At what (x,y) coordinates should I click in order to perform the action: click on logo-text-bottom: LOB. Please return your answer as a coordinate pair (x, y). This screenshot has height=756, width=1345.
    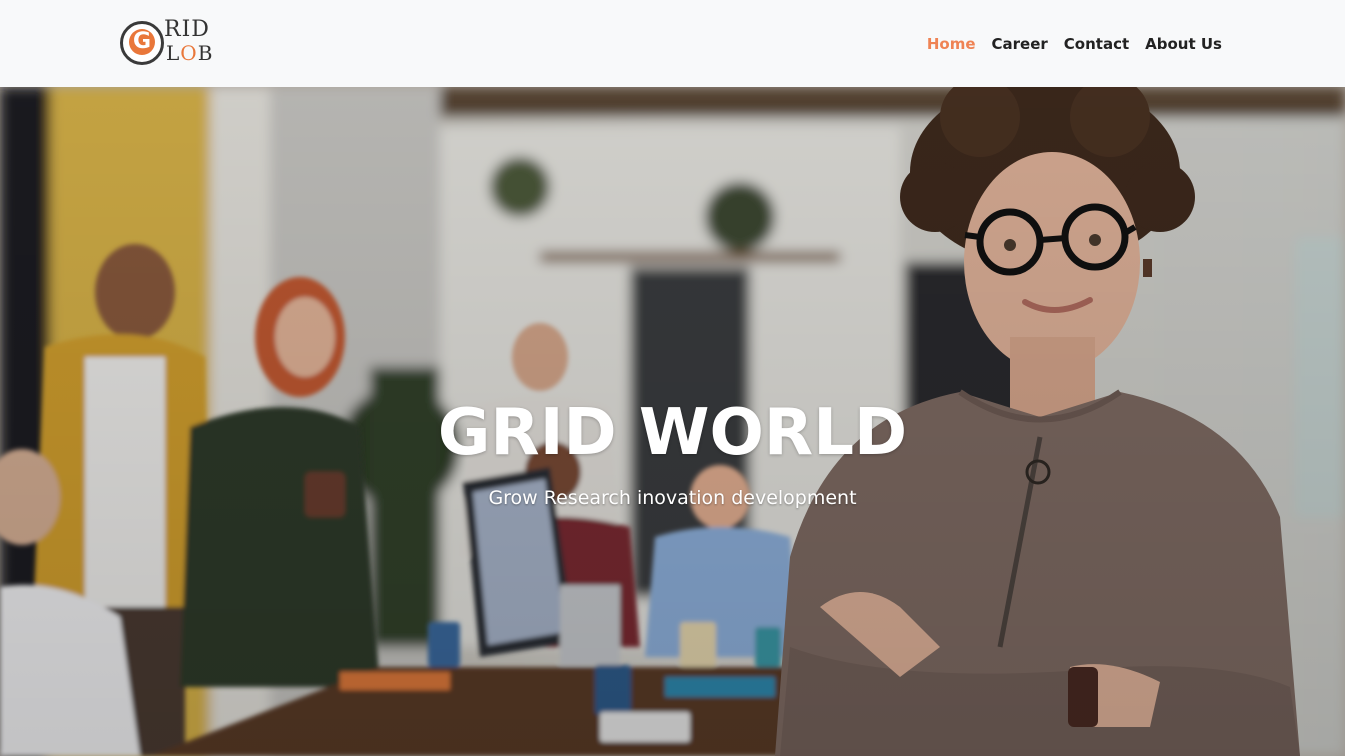
    Looking at the image, I should click on (190, 53).